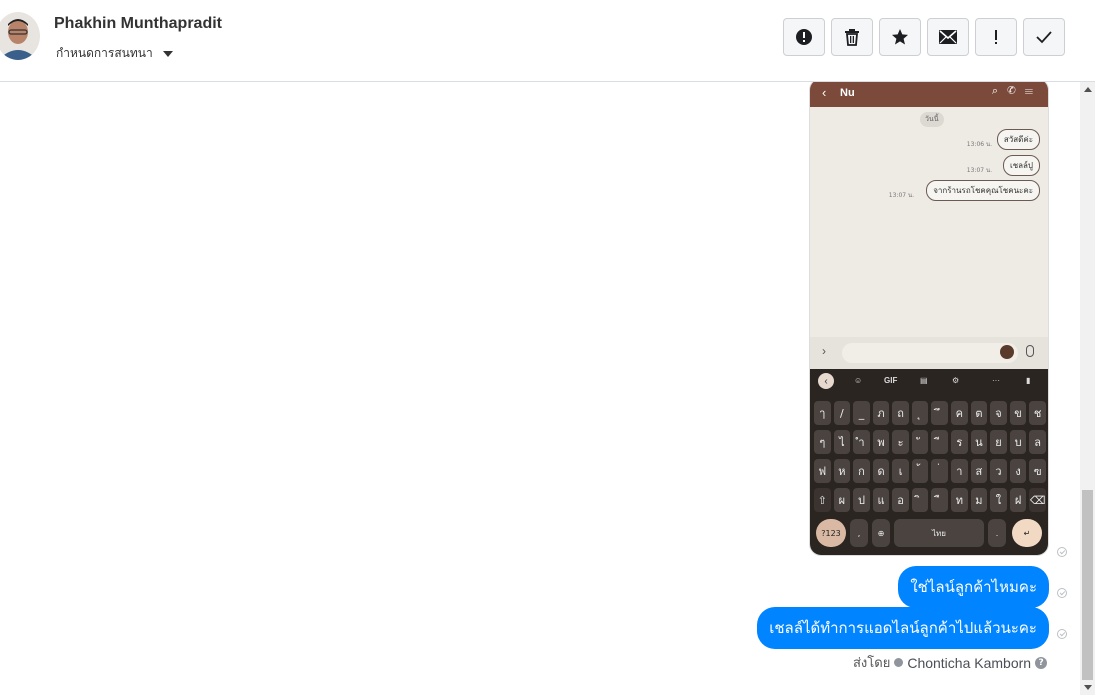  Describe the element at coordinates (920, 413) in the screenshot. I see `keyboard-key: ุ` at that location.